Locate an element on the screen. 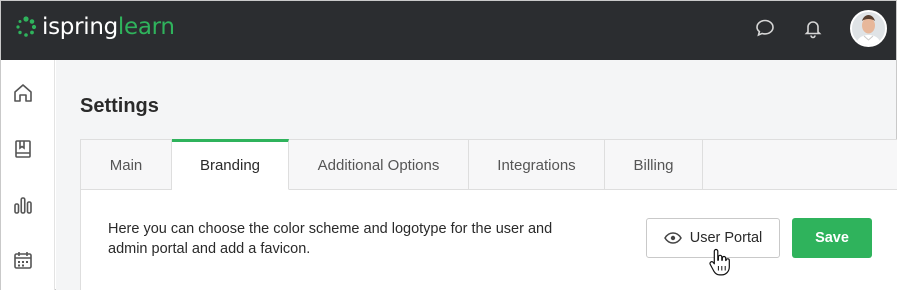  tab-label: Integrations is located at coordinates (536, 165).